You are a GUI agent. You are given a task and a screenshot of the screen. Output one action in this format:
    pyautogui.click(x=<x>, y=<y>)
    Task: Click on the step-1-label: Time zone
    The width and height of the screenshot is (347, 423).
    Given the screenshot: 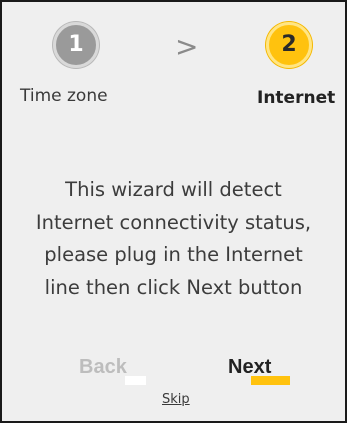 What is the action you would take?
    pyautogui.click(x=64, y=96)
    